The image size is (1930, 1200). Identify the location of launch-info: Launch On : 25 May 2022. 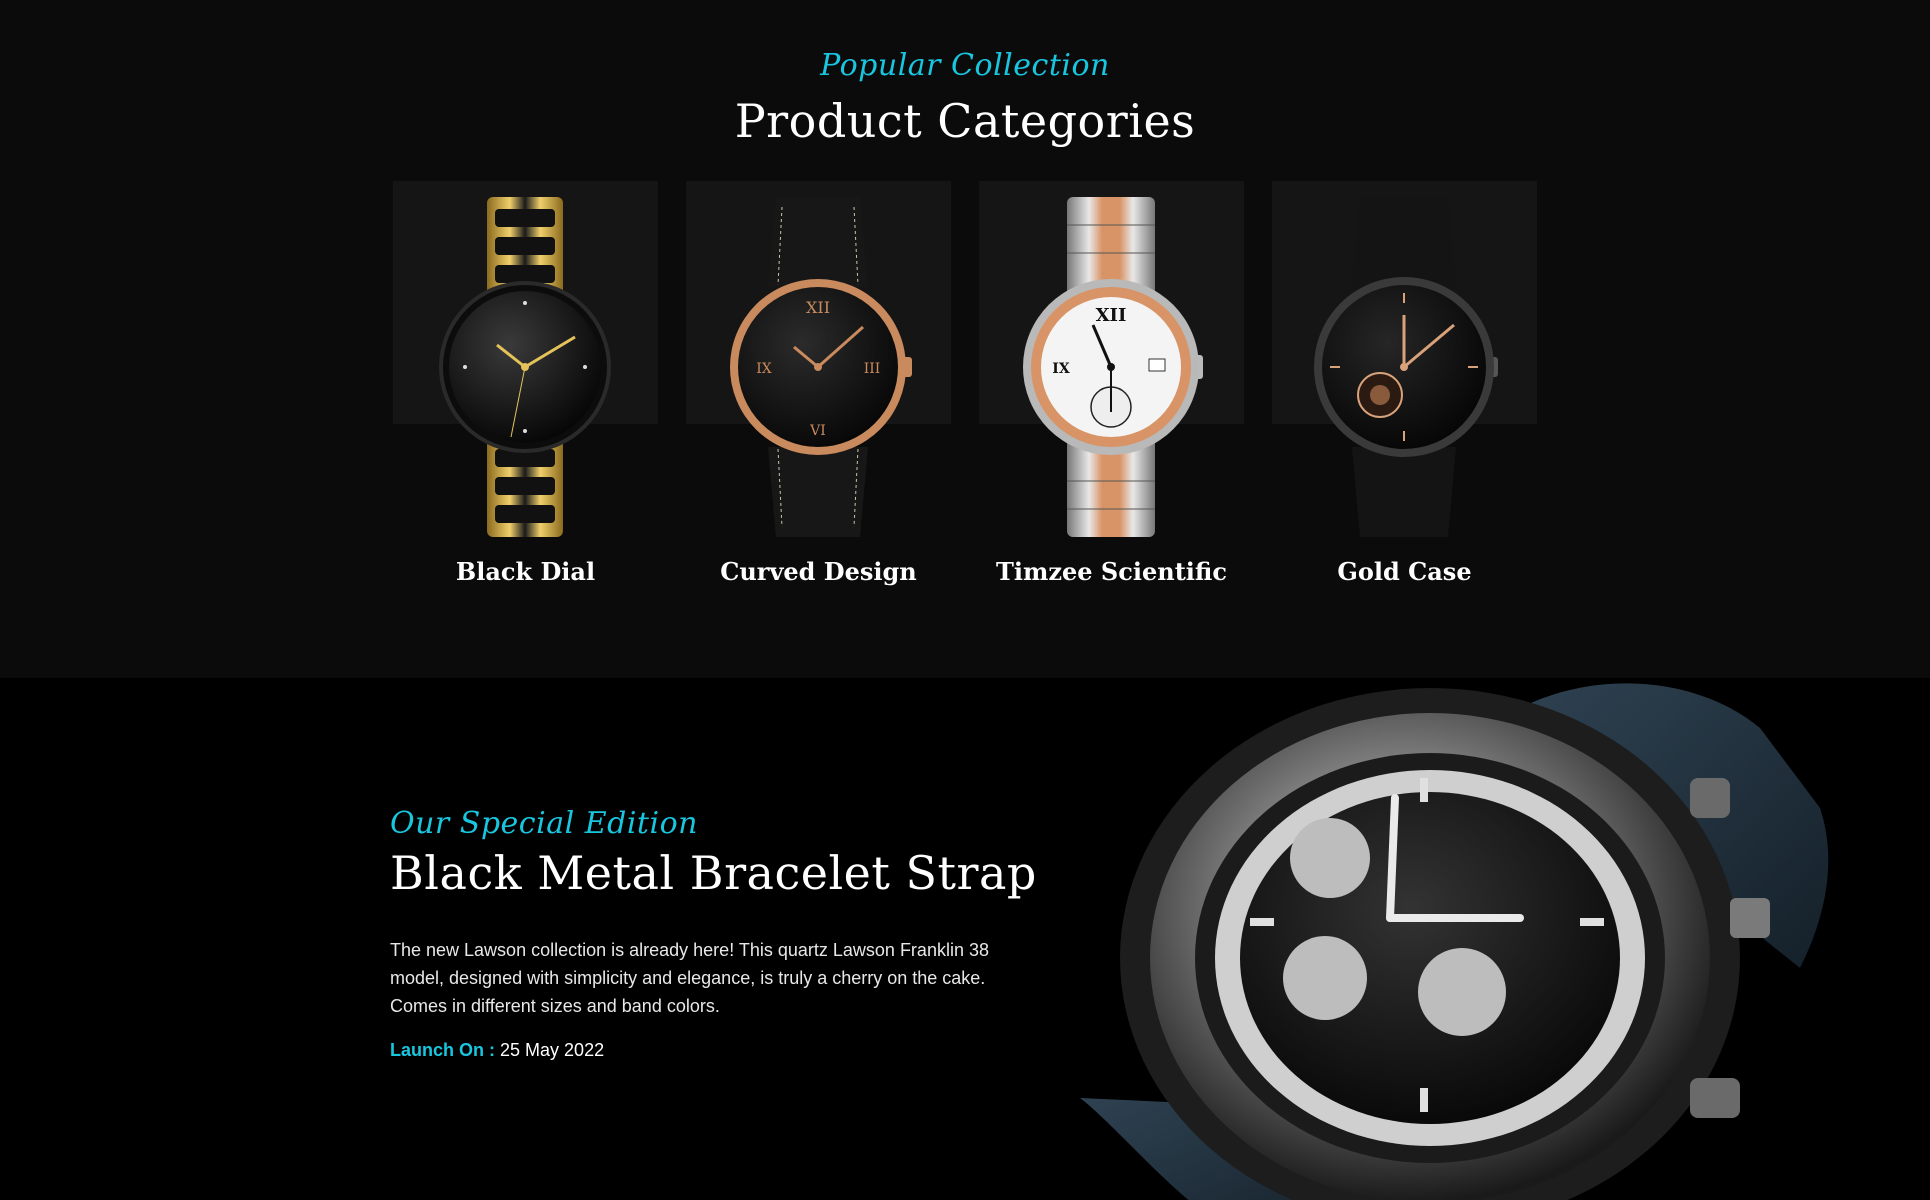
(497, 1050).